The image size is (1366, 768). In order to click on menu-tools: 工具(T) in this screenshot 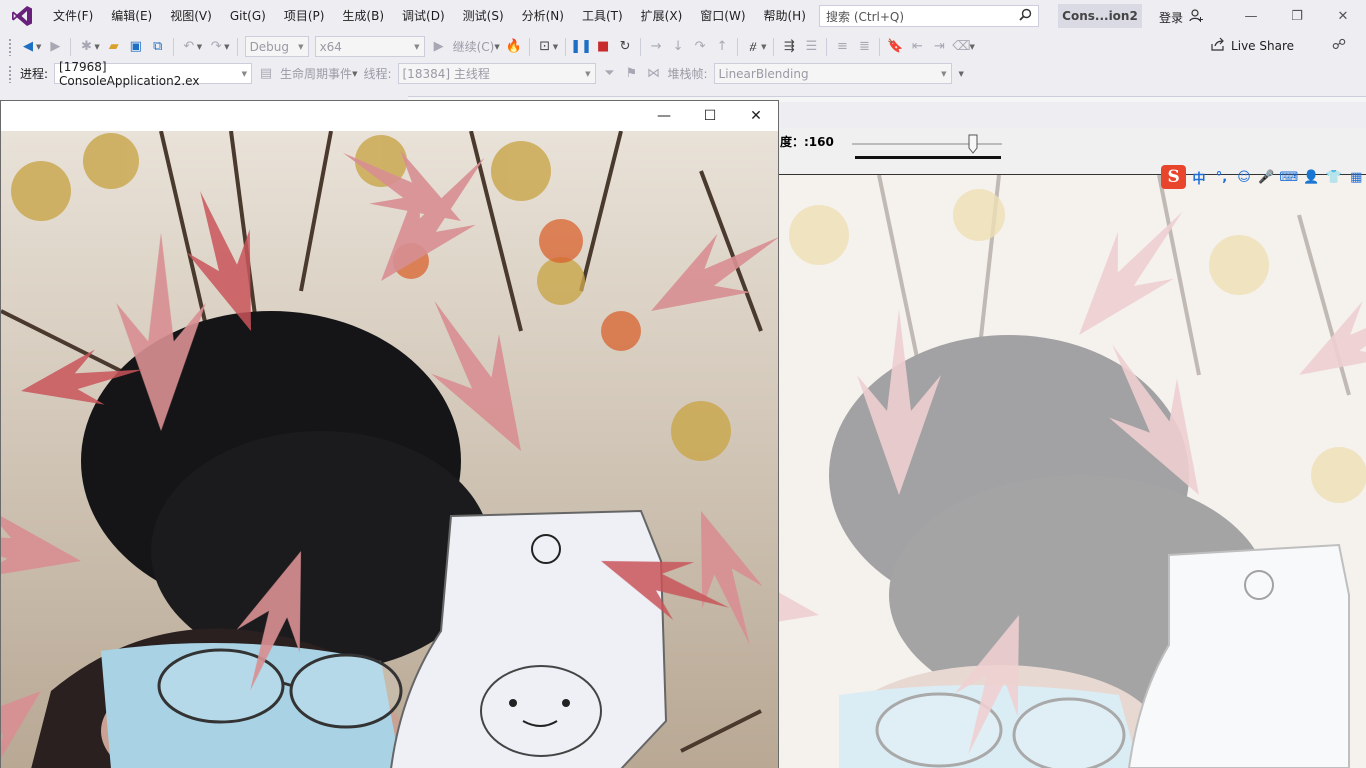, I will do `click(602, 16)`.